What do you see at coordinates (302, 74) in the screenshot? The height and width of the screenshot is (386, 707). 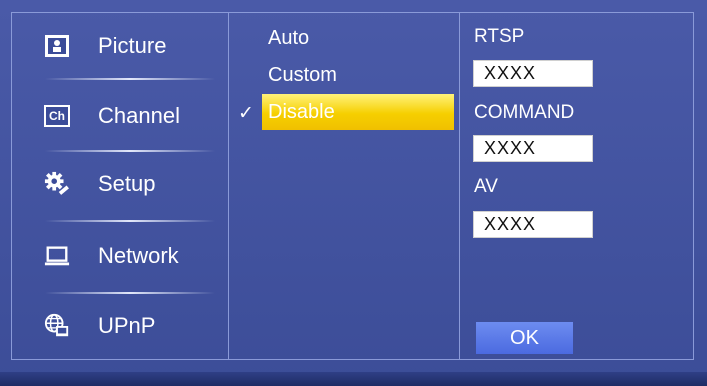 I see `option-label: Custom` at bounding box center [302, 74].